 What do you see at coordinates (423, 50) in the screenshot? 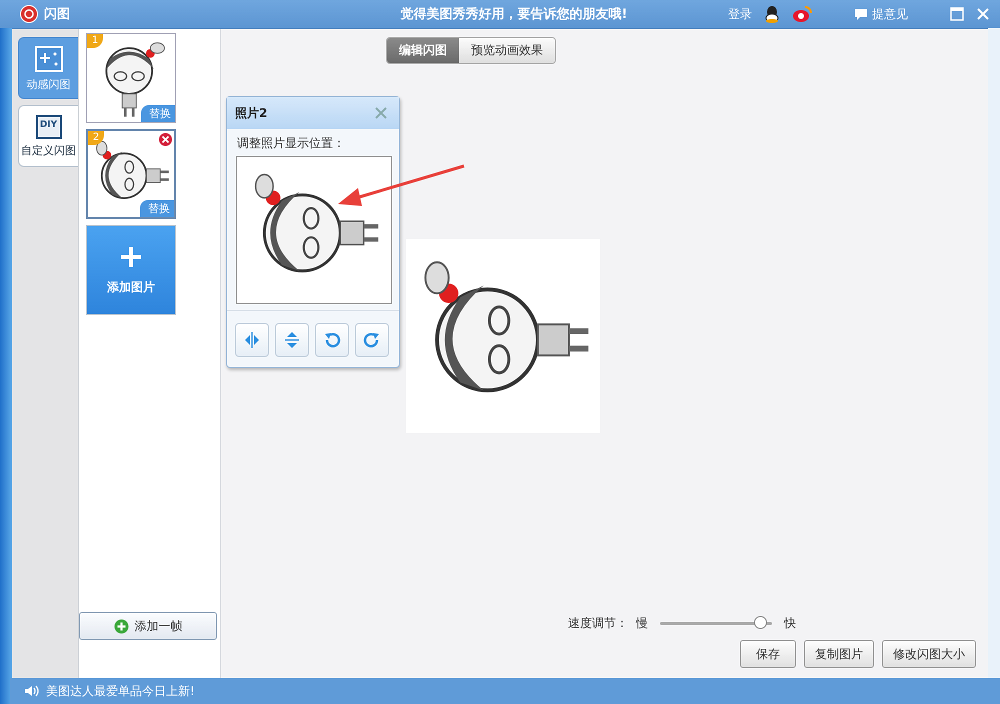
I see `view-tab: 编辑闪图` at bounding box center [423, 50].